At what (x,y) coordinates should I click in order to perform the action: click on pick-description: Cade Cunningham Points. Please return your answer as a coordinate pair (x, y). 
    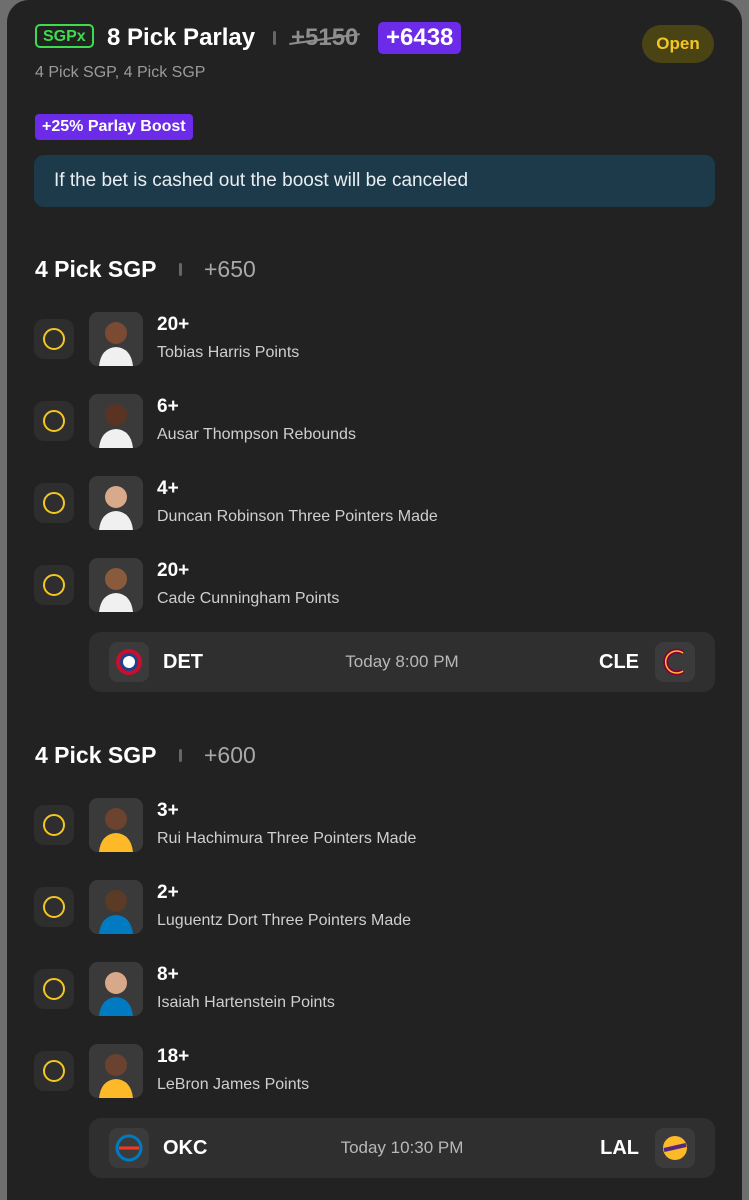
    Looking at the image, I should click on (248, 598).